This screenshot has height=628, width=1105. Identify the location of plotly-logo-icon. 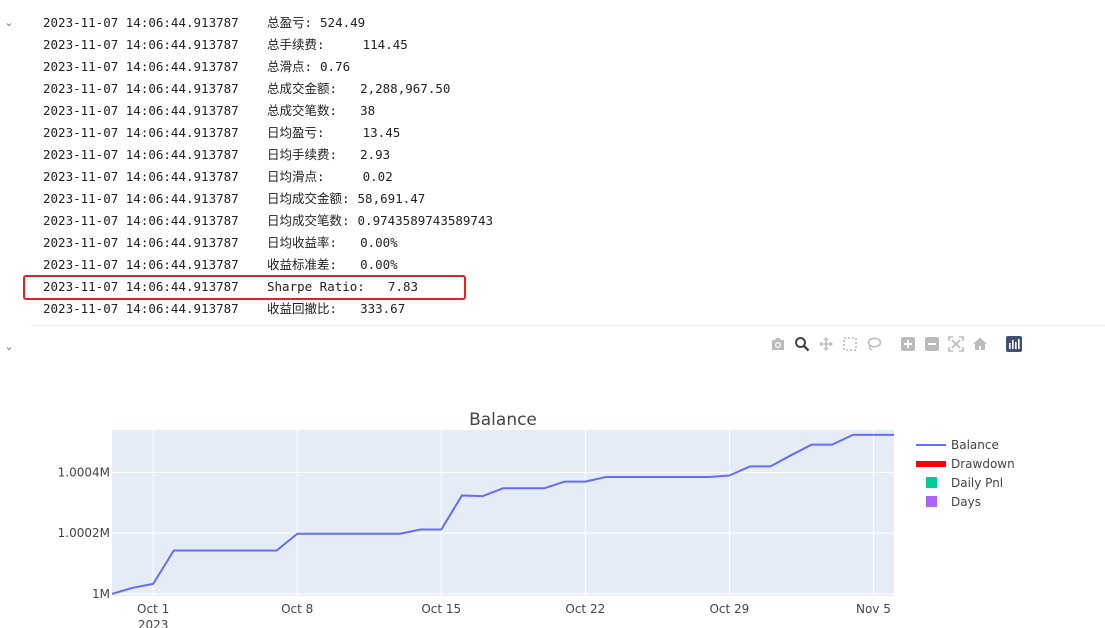
(1014, 344).